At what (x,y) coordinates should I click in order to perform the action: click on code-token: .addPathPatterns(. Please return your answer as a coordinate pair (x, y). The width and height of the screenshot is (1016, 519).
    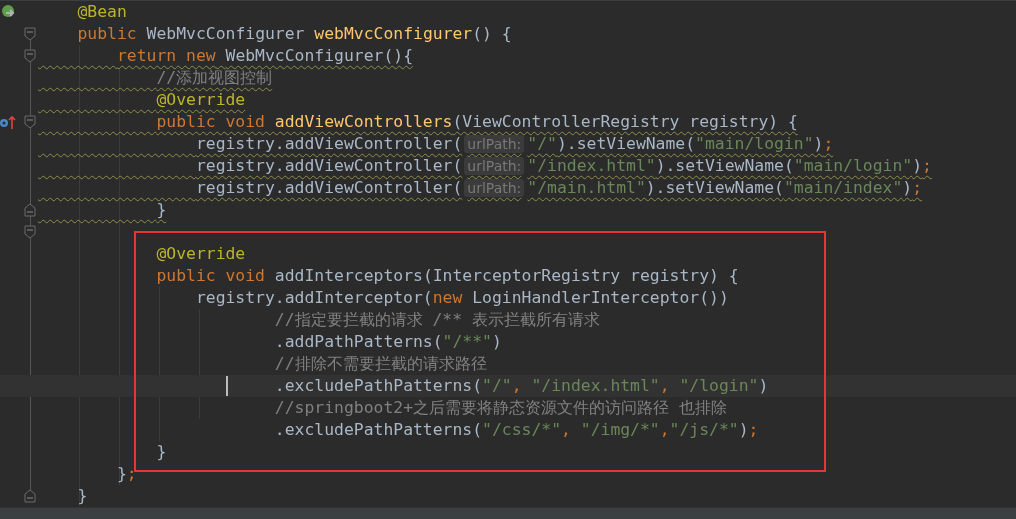
    Looking at the image, I should click on (358, 342).